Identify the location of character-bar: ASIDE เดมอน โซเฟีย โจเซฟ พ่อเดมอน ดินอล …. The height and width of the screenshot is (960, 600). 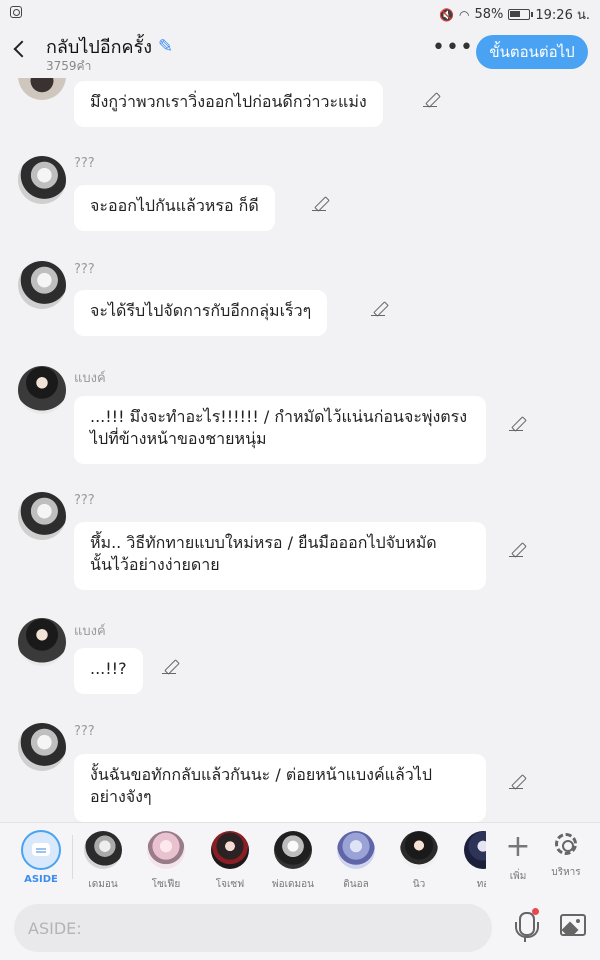
(300, 856).